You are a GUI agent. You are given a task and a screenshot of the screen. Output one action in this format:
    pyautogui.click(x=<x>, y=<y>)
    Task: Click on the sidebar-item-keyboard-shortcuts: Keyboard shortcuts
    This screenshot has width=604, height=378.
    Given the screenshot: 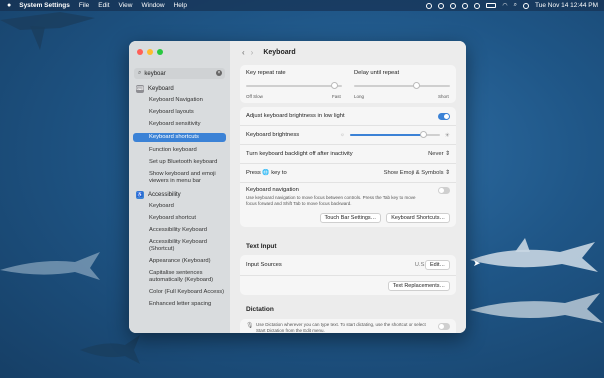 What is the action you would take?
    pyautogui.click(x=179, y=137)
    